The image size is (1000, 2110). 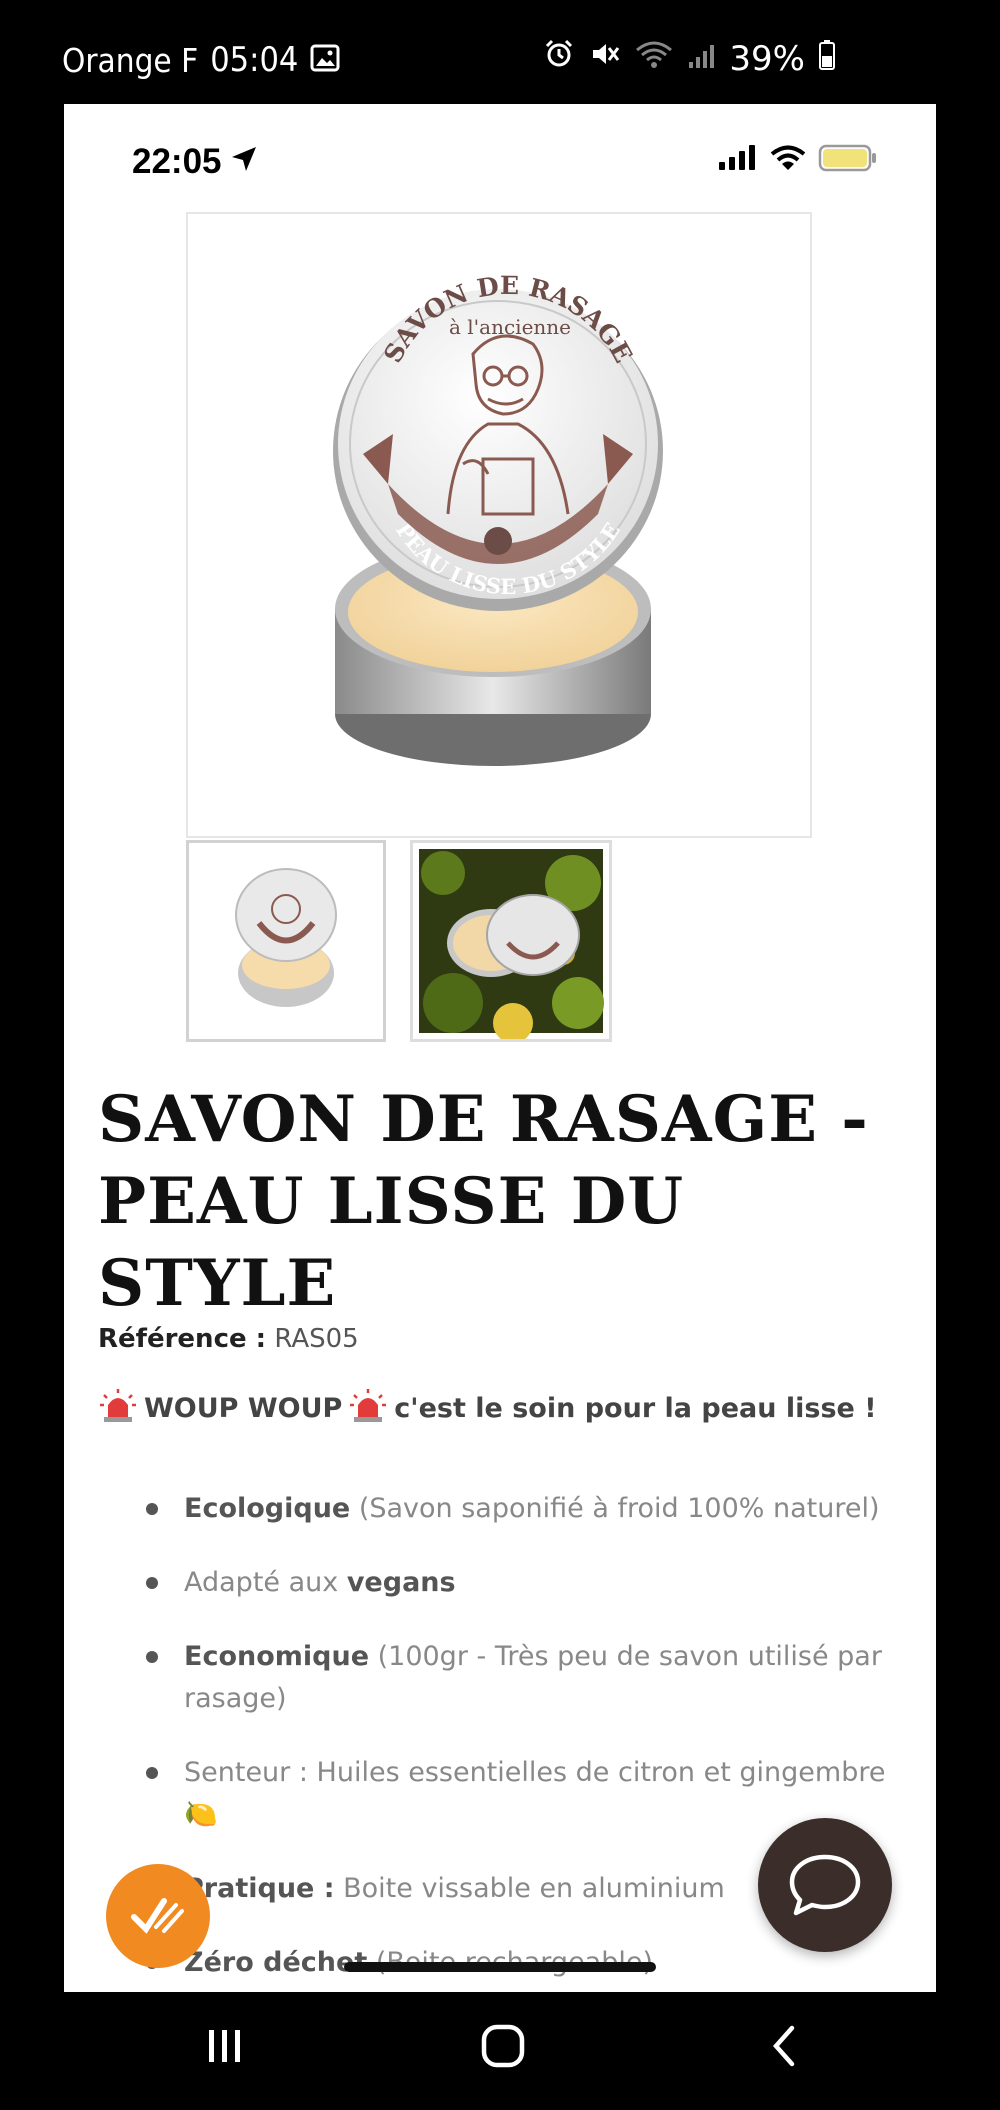 I want to click on cell-signal-icon, so click(x=701, y=59).